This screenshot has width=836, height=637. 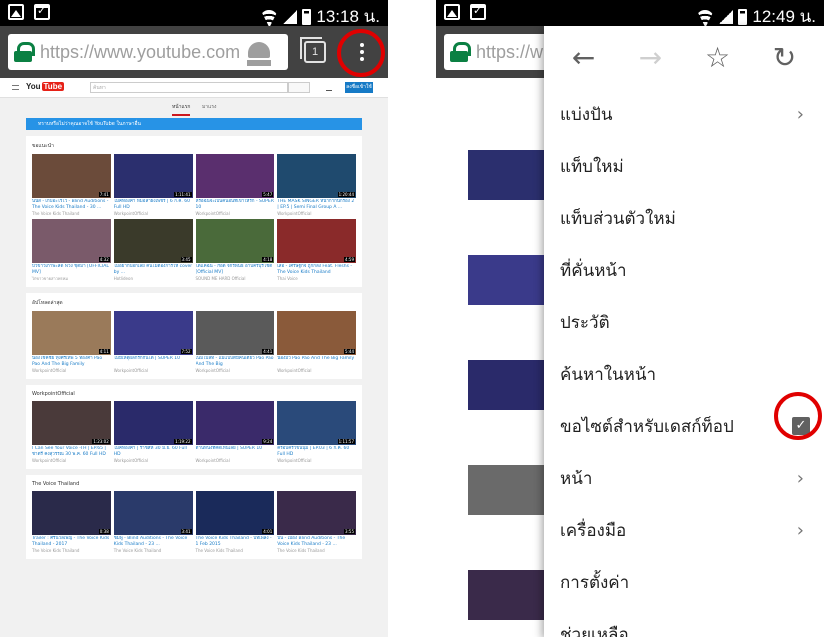 What do you see at coordinates (153, 513) in the screenshot?
I see `video-thumbnail: 3:41` at bounding box center [153, 513].